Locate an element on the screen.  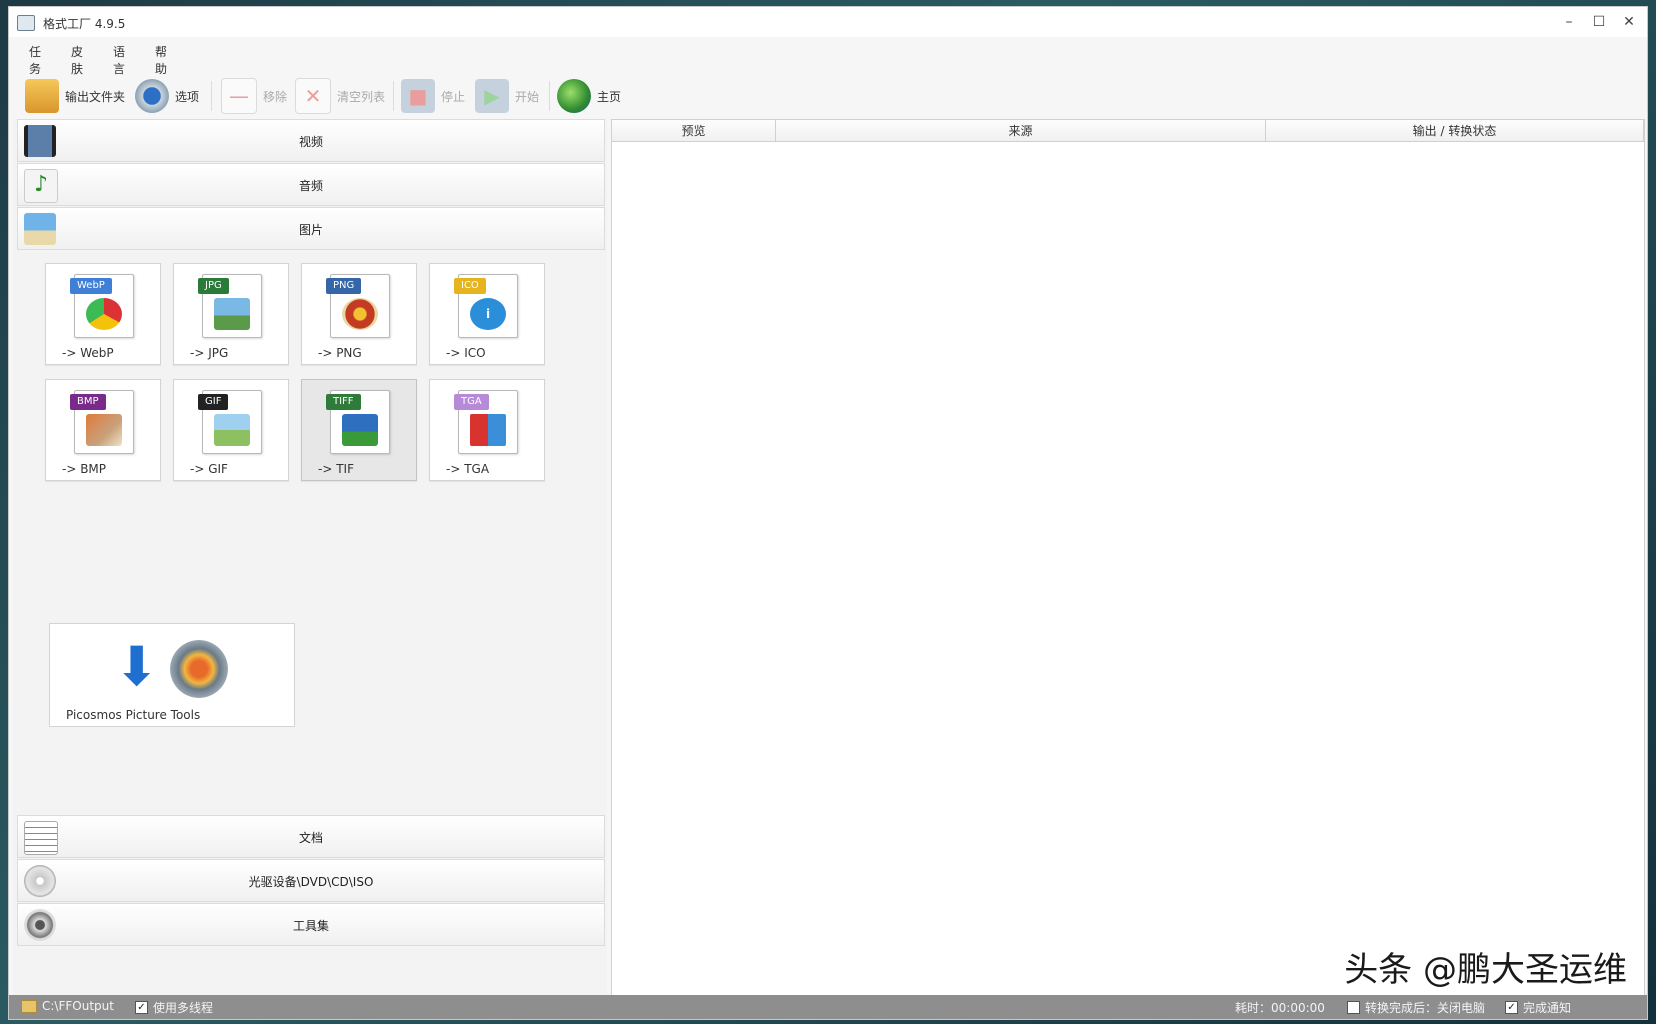
info-icon: i is located at coordinates (488, 314).